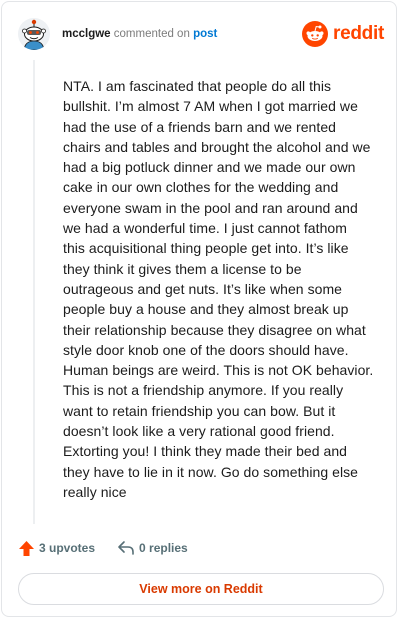 Image resolution: width=400 pixels, height=620 pixels. I want to click on post-link: post, so click(205, 34).